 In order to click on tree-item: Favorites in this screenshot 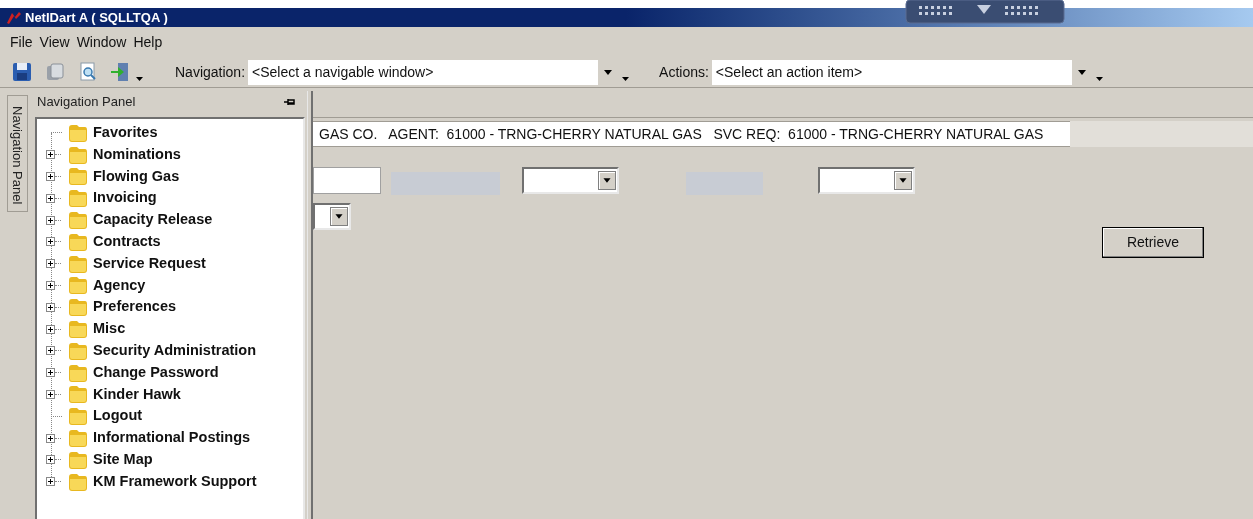, I will do `click(125, 133)`.